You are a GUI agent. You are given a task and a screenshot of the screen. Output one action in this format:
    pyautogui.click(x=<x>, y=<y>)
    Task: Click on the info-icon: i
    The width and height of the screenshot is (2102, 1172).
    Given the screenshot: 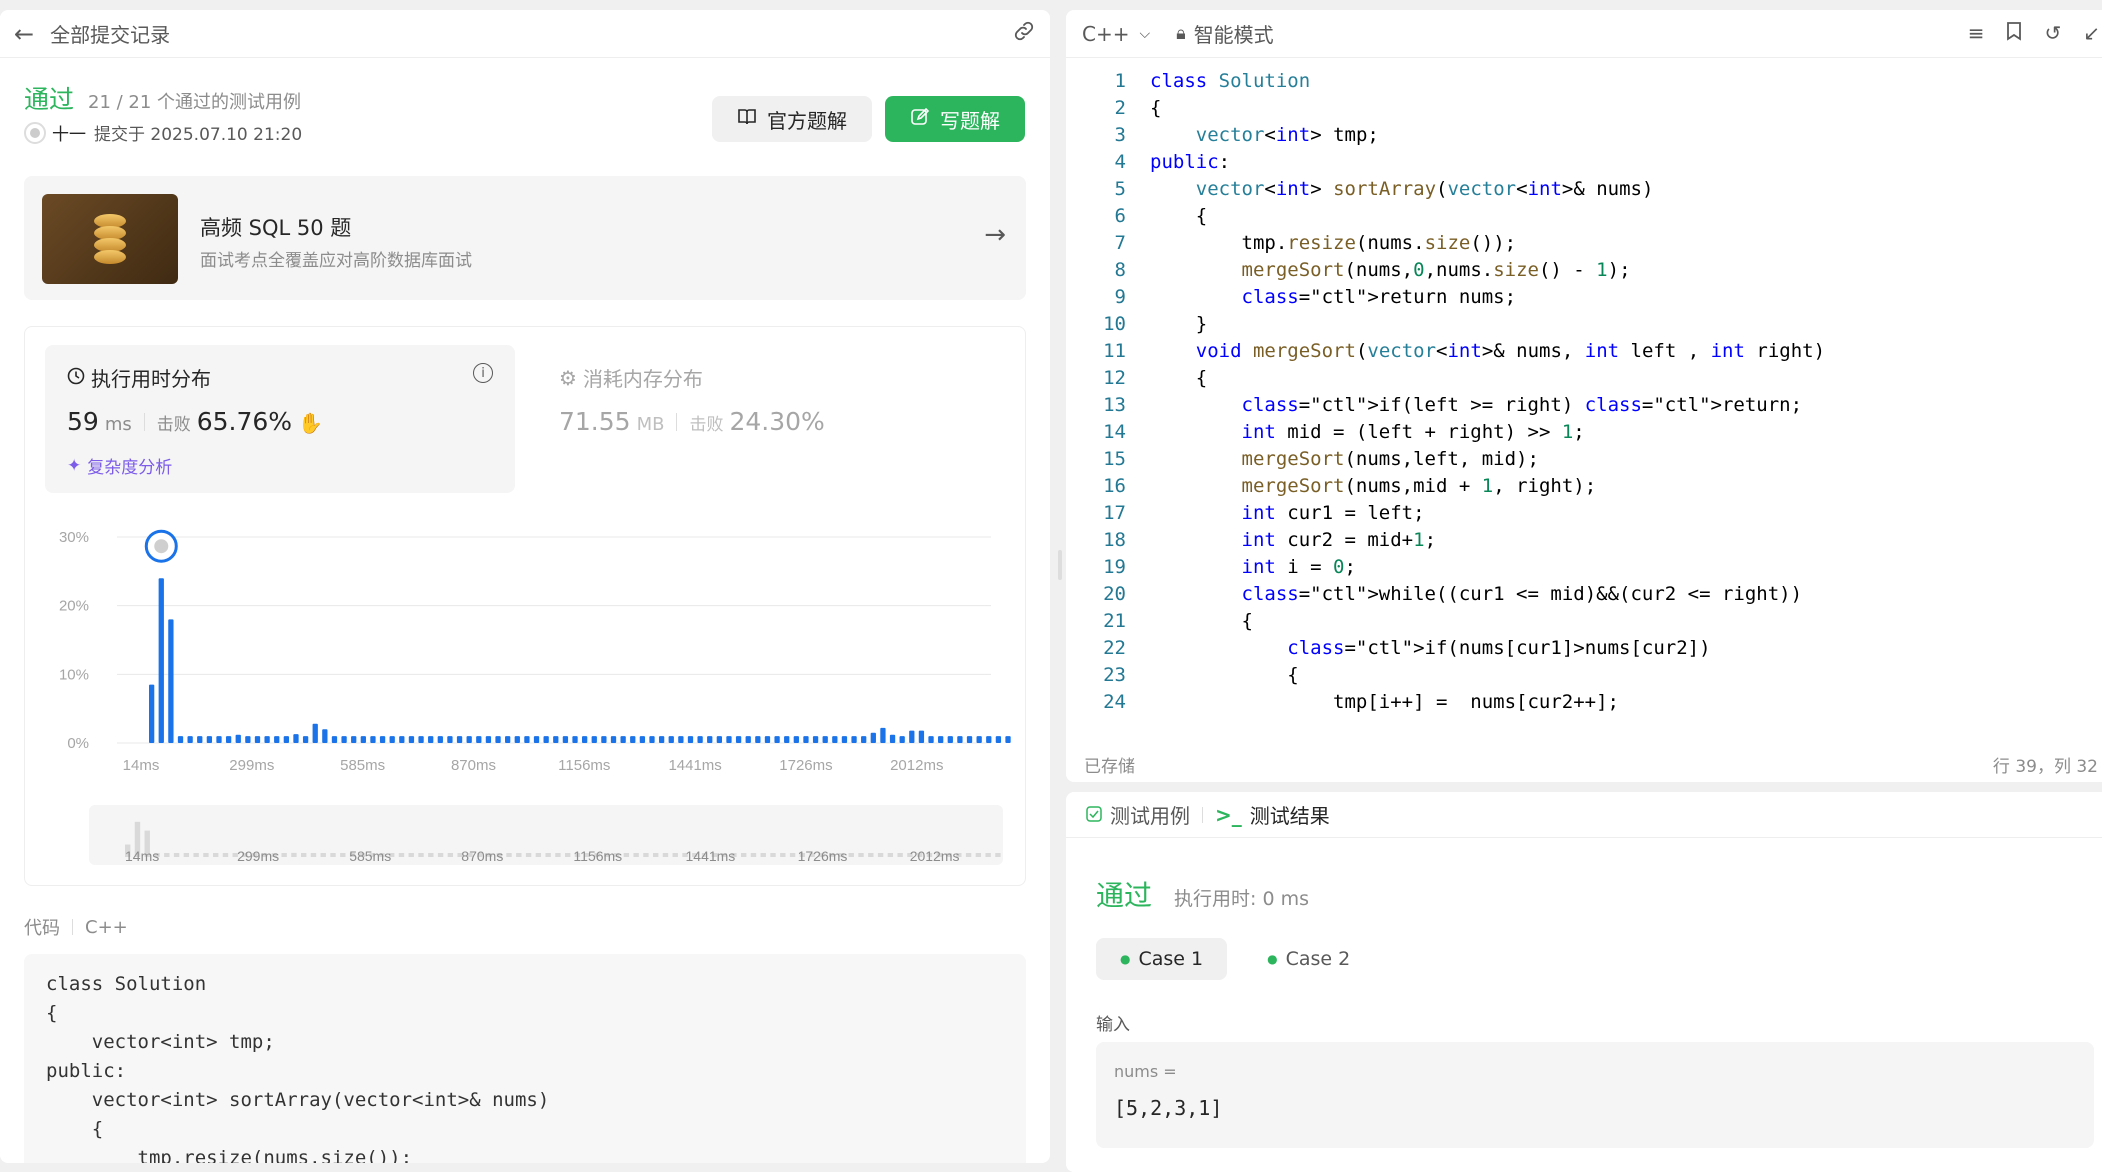 What is the action you would take?
    pyautogui.click(x=483, y=373)
    